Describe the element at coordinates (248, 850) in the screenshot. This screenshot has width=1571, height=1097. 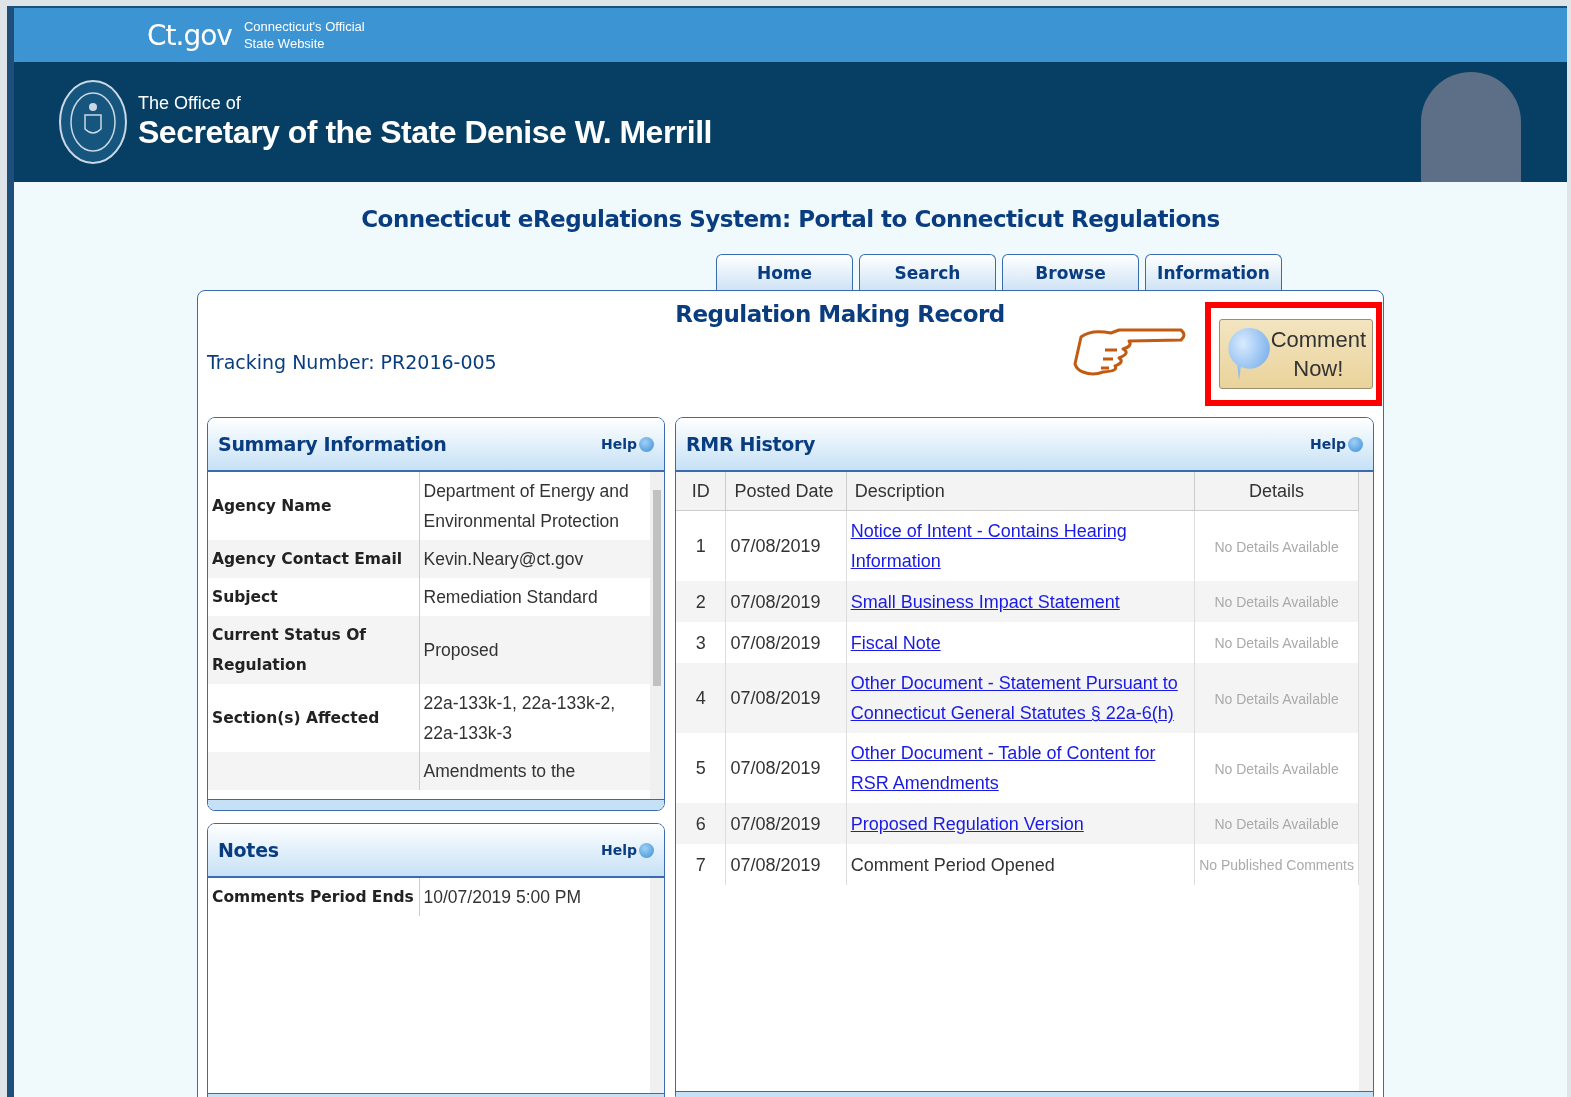
I see `panel-title: Notes` at that location.